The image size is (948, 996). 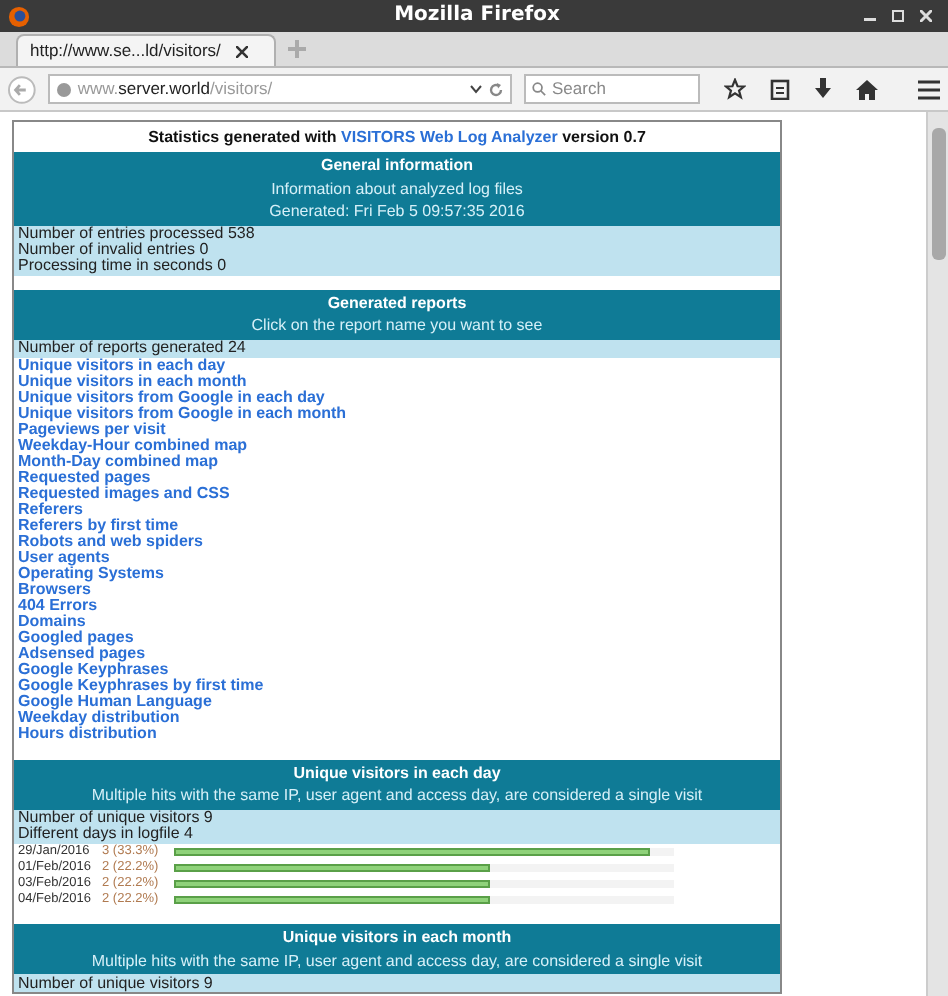 What do you see at coordinates (99, 717) in the screenshot?
I see `report-link: Weekday distribution` at bounding box center [99, 717].